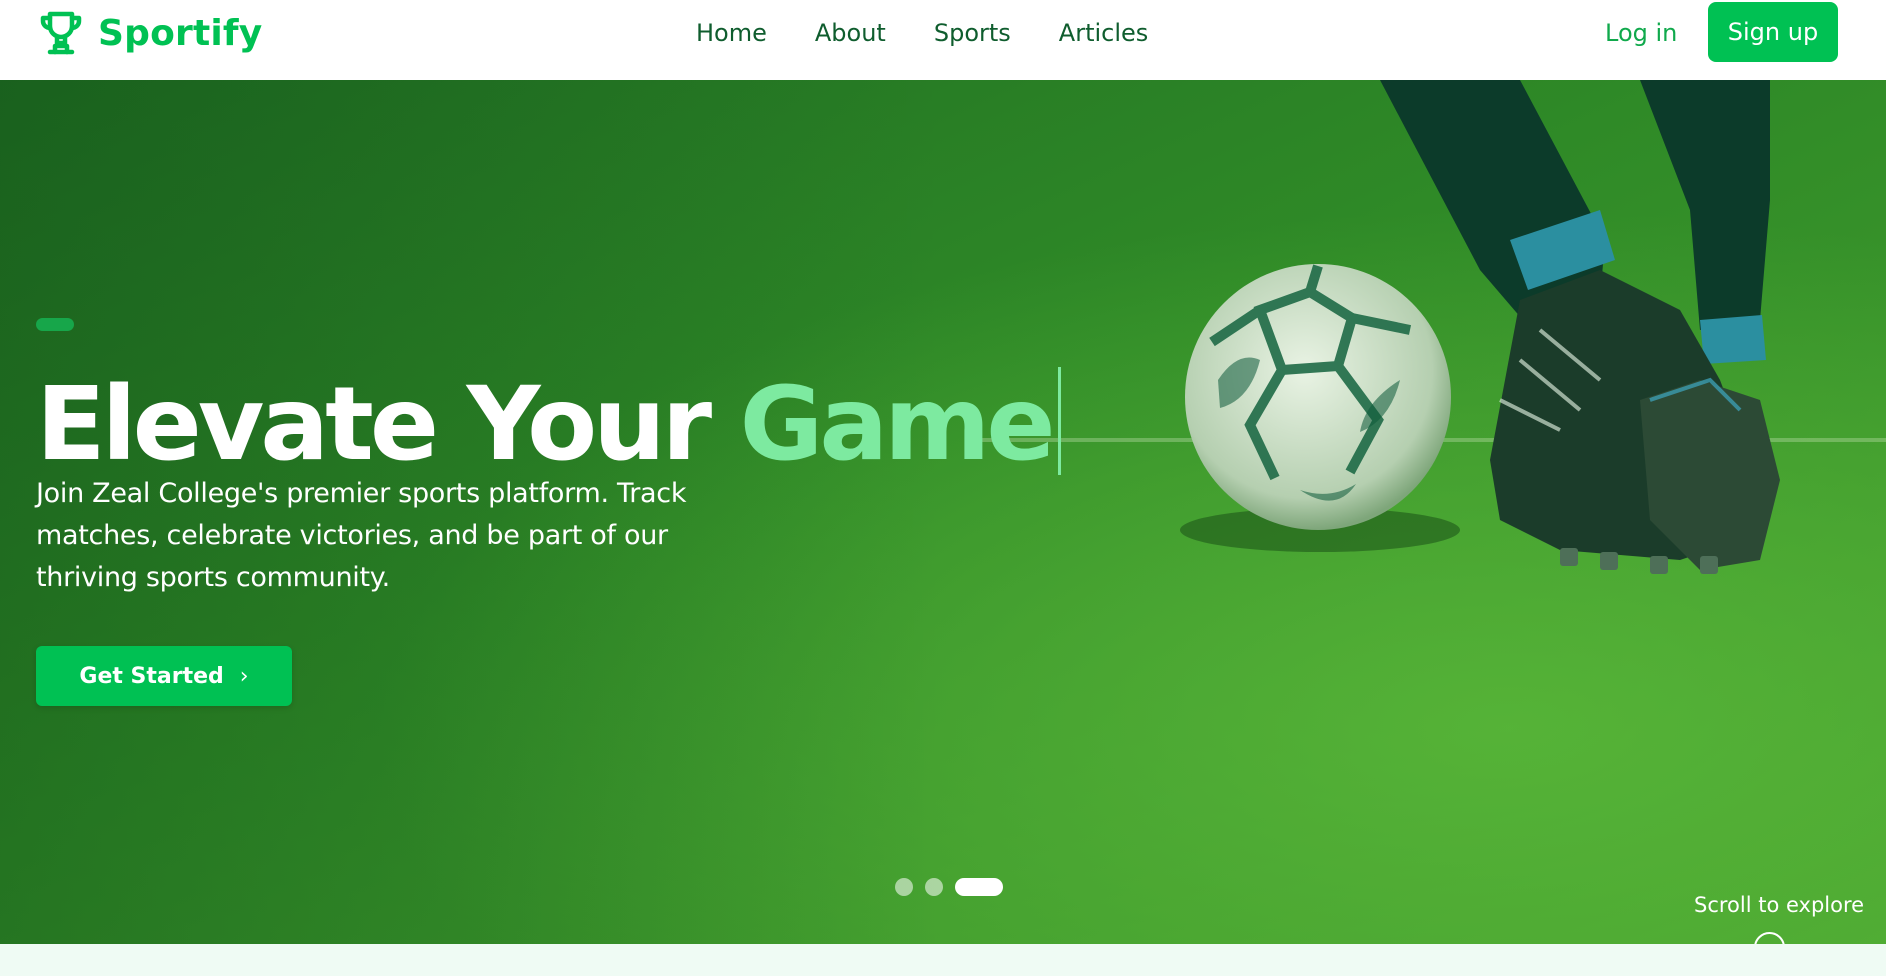 Image resolution: width=1886 pixels, height=976 pixels. What do you see at coordinates (1059, 421) in the screenshot?
I see `typing-caret` at bounding box center [1059, 421].